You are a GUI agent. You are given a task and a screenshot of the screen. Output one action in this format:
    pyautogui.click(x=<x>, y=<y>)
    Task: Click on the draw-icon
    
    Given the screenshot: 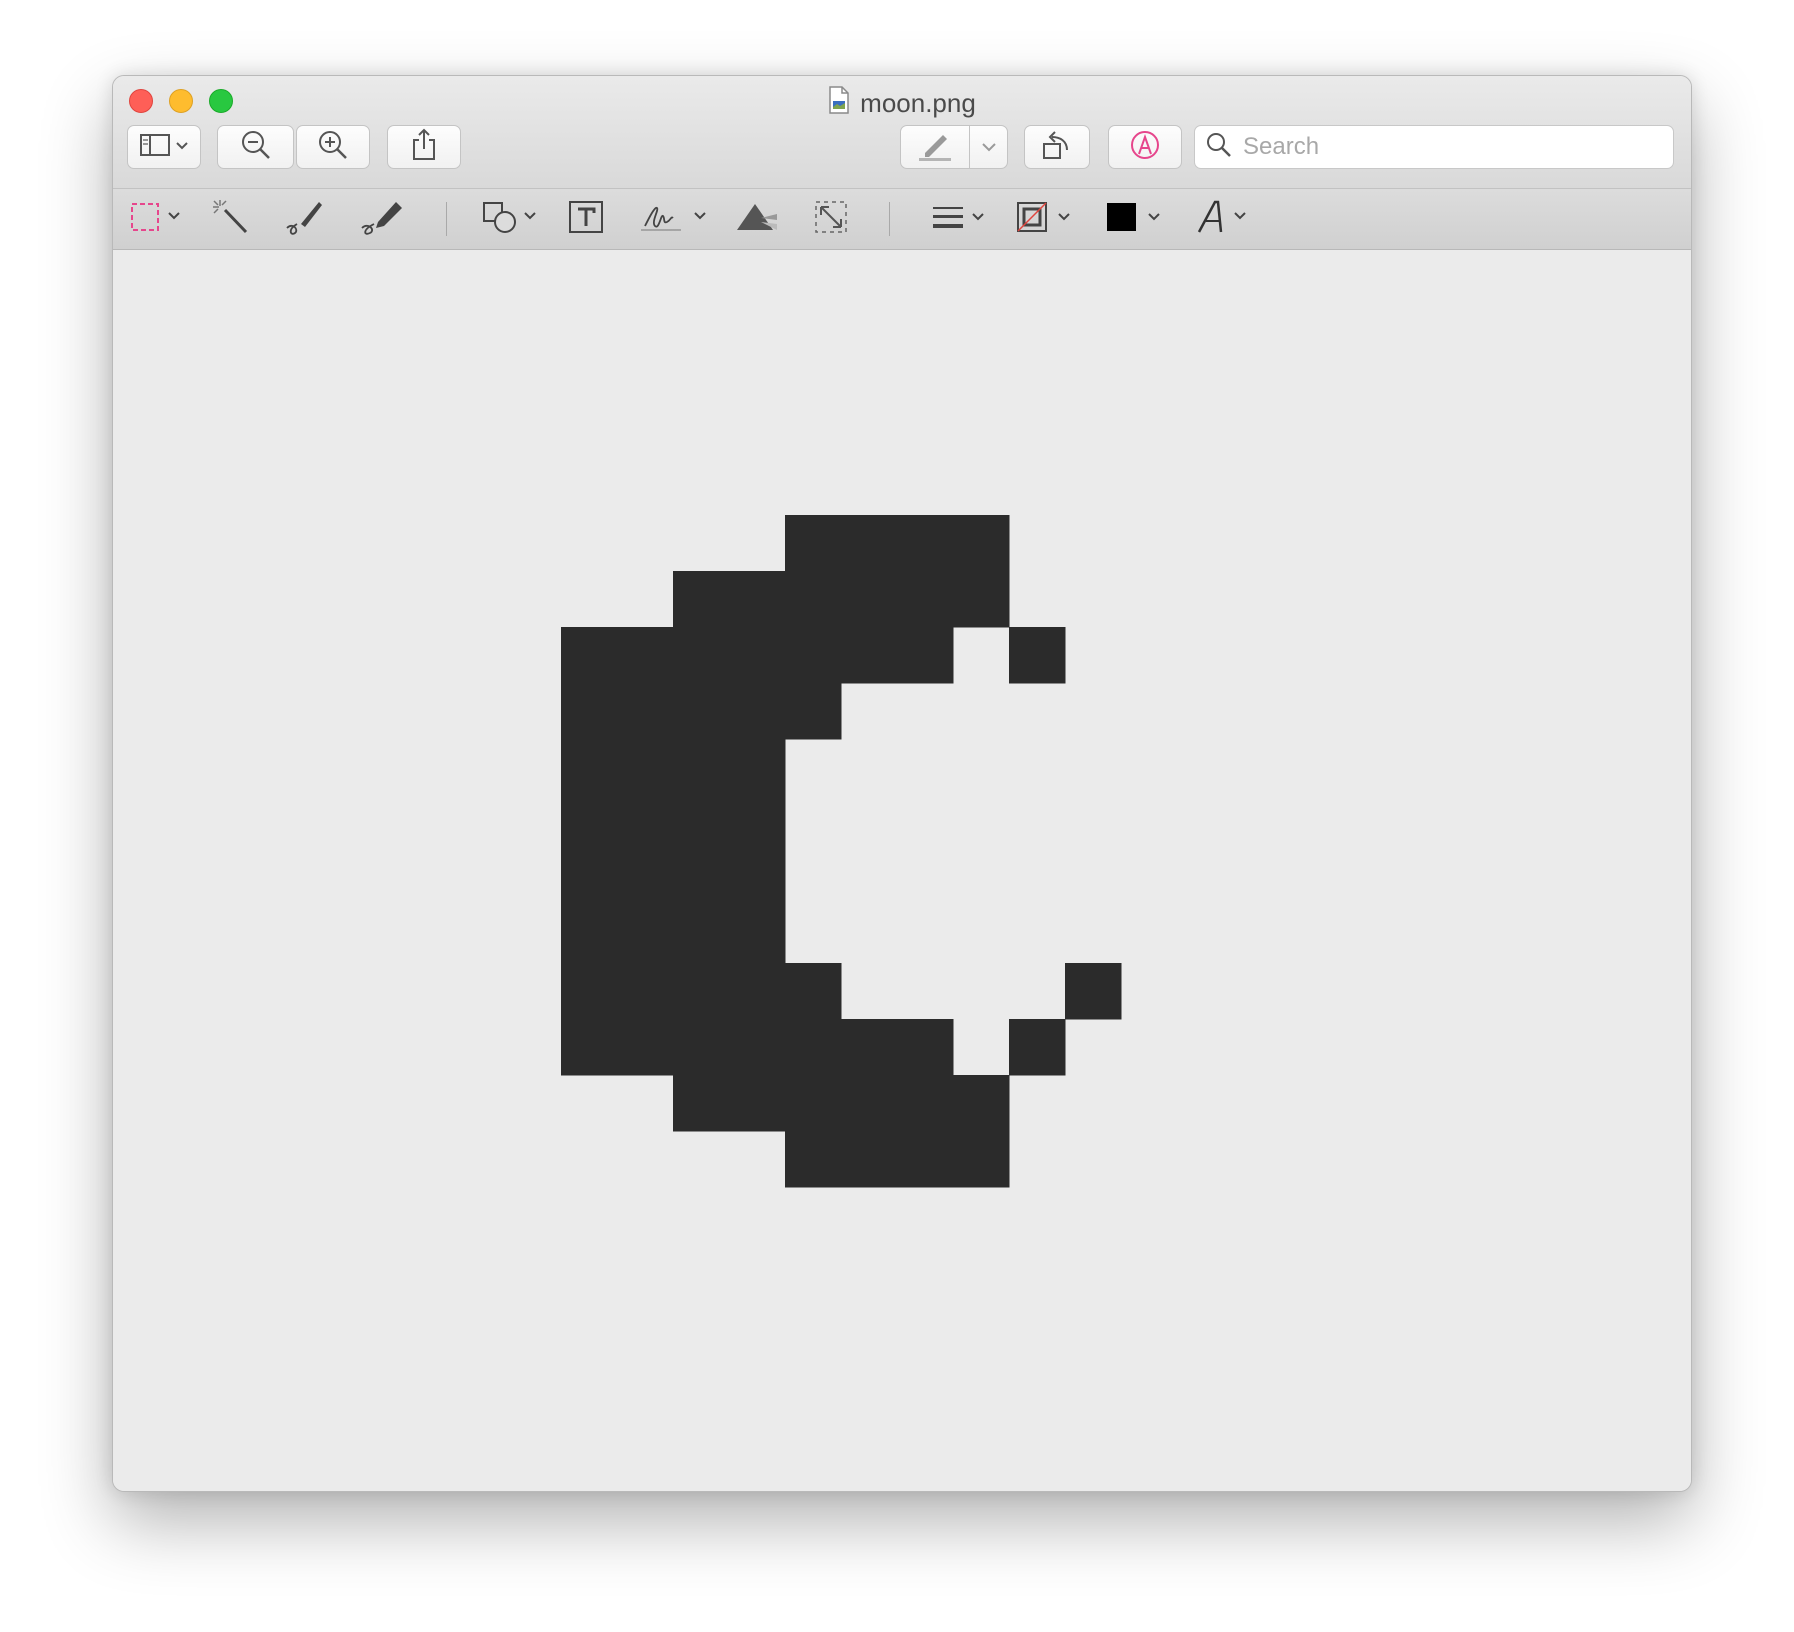 What is the action you would take?
    pyautogui.click(x=382, y=219)
    